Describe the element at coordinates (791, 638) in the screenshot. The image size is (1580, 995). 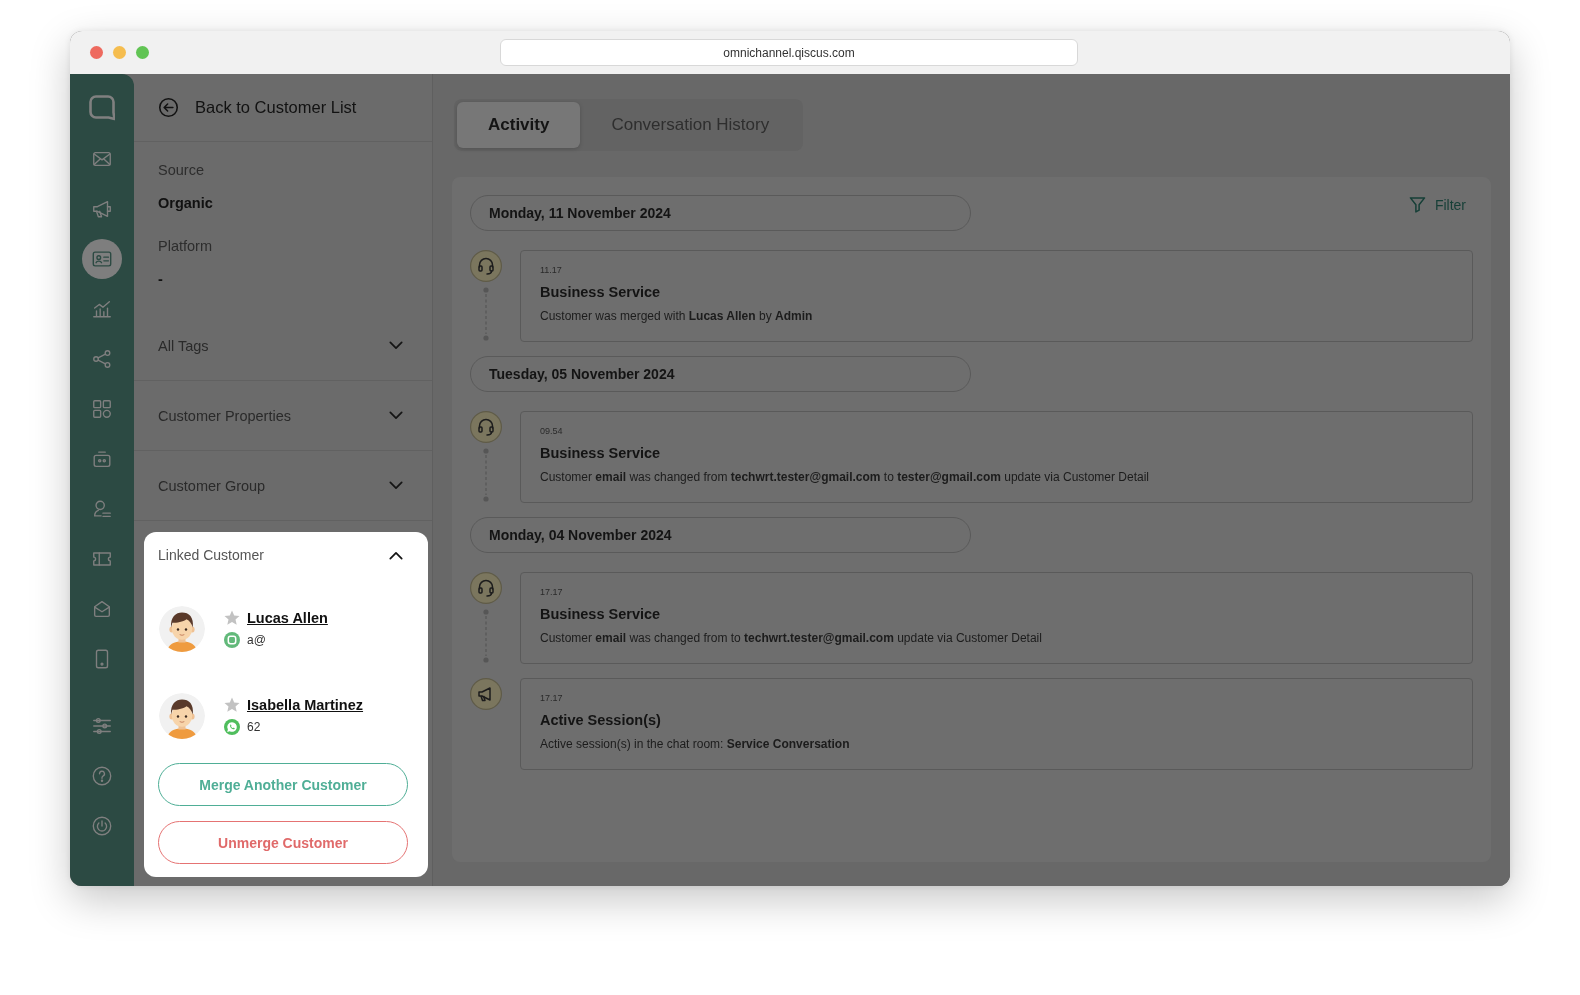
I see `event-description: Customer email was changed from to techwrt.tester@gmail.com update via Customer Detail` at that location.